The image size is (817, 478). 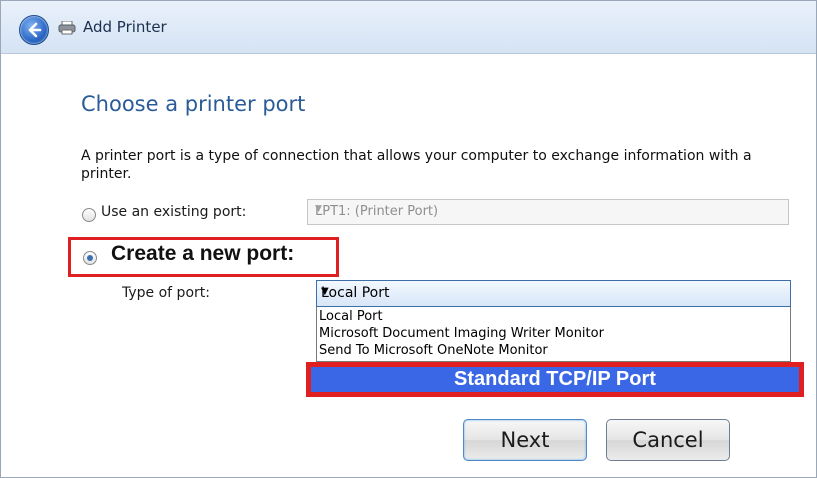 What do you see at coordinates (351, 316) in the screenshot?
I see `dropdown-item: Local Port` at bounding box center [351, 316].